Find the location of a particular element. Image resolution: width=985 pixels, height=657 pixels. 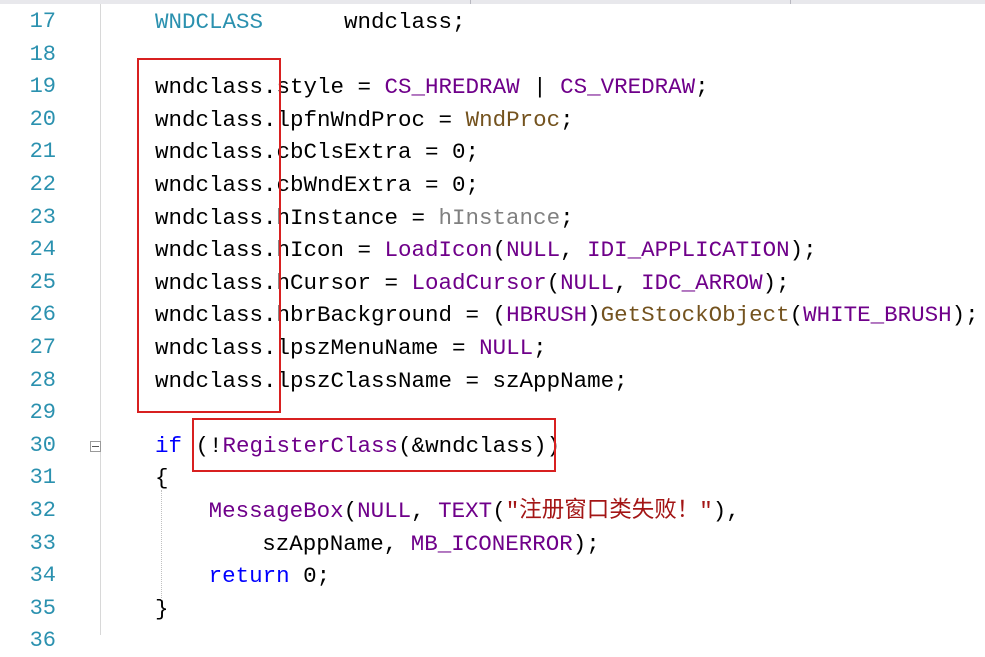

line-number: 21 is located at coordinates (42, 152).